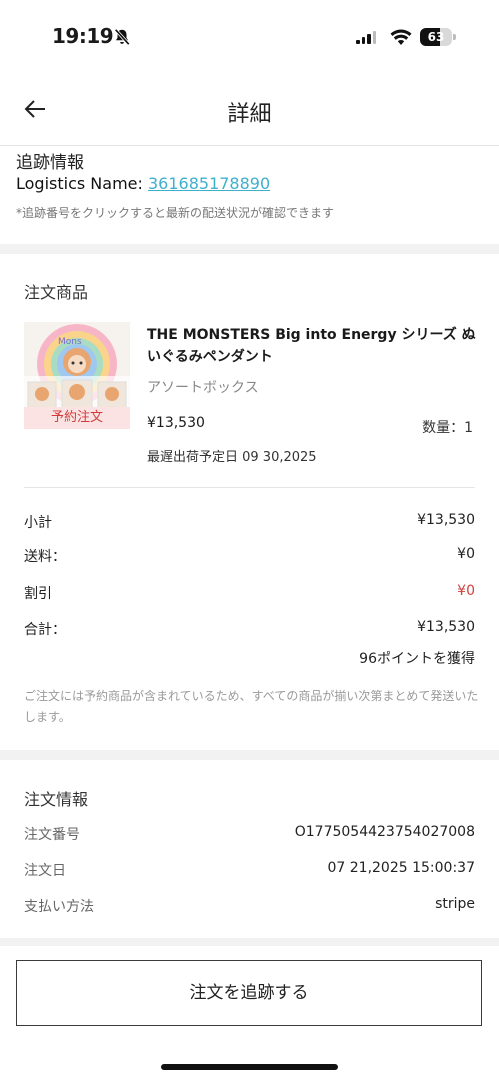 The image size is (499, 1080). I want to click on logistics-row: Logistics Name: 361685178890, so click(143, 183).